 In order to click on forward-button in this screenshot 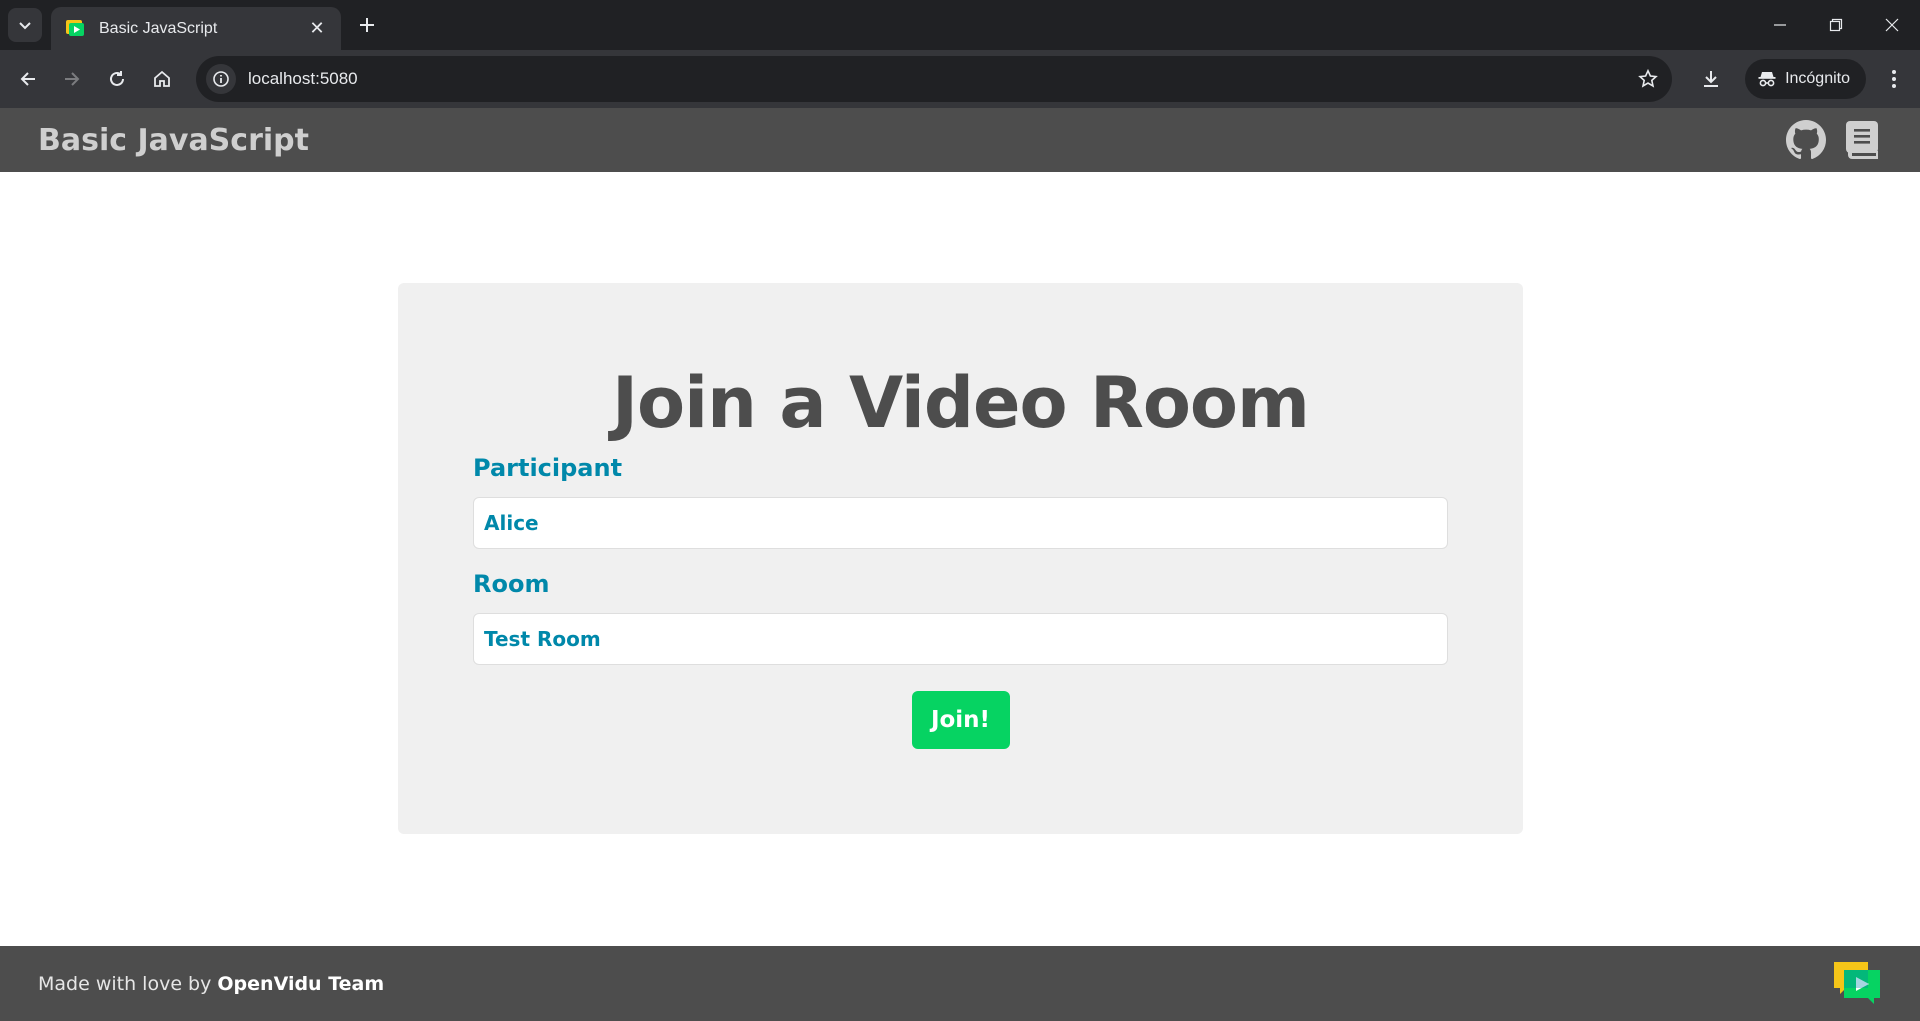, I will do `click(72, 79)`.